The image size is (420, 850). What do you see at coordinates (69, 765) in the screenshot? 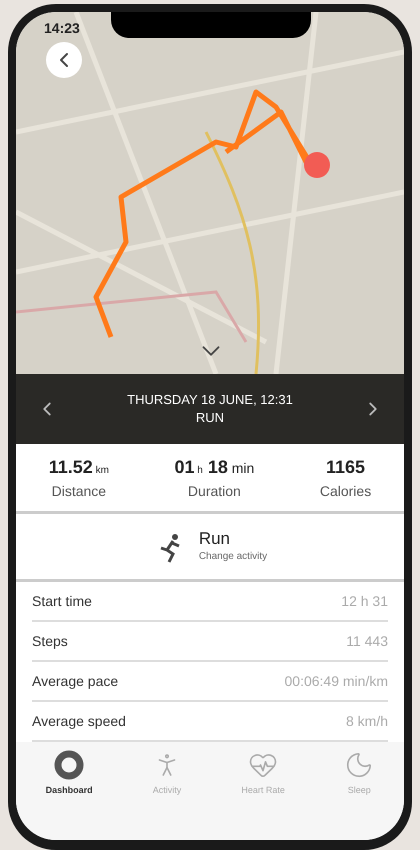
I see `ring-icon` at bounding box center [69, 765].